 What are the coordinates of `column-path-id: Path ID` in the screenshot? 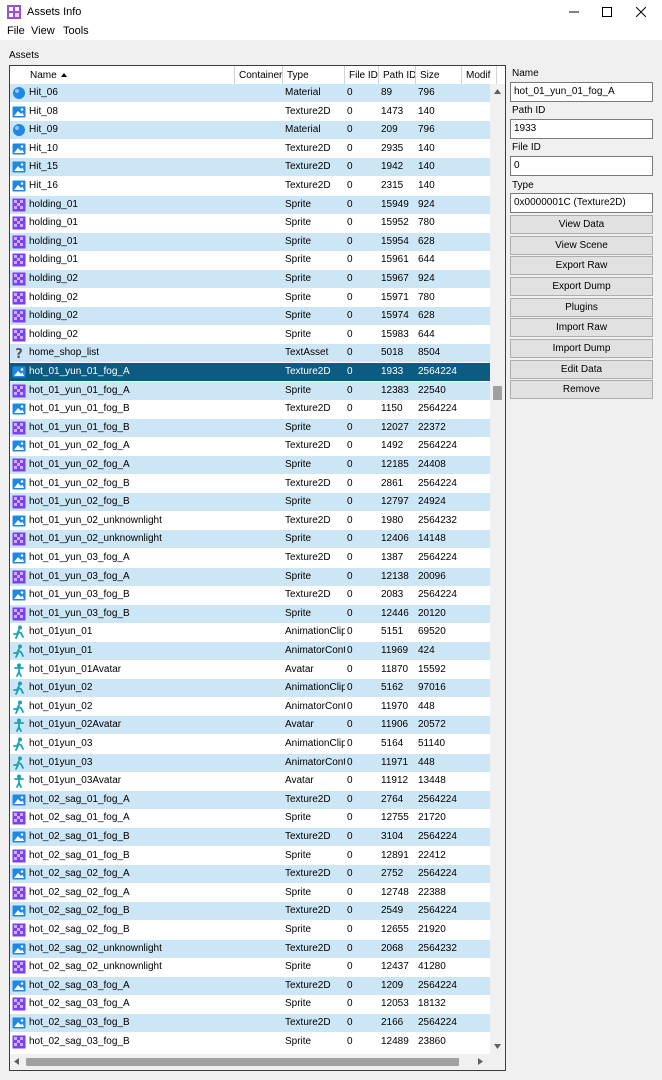 It's located at (397, 76).